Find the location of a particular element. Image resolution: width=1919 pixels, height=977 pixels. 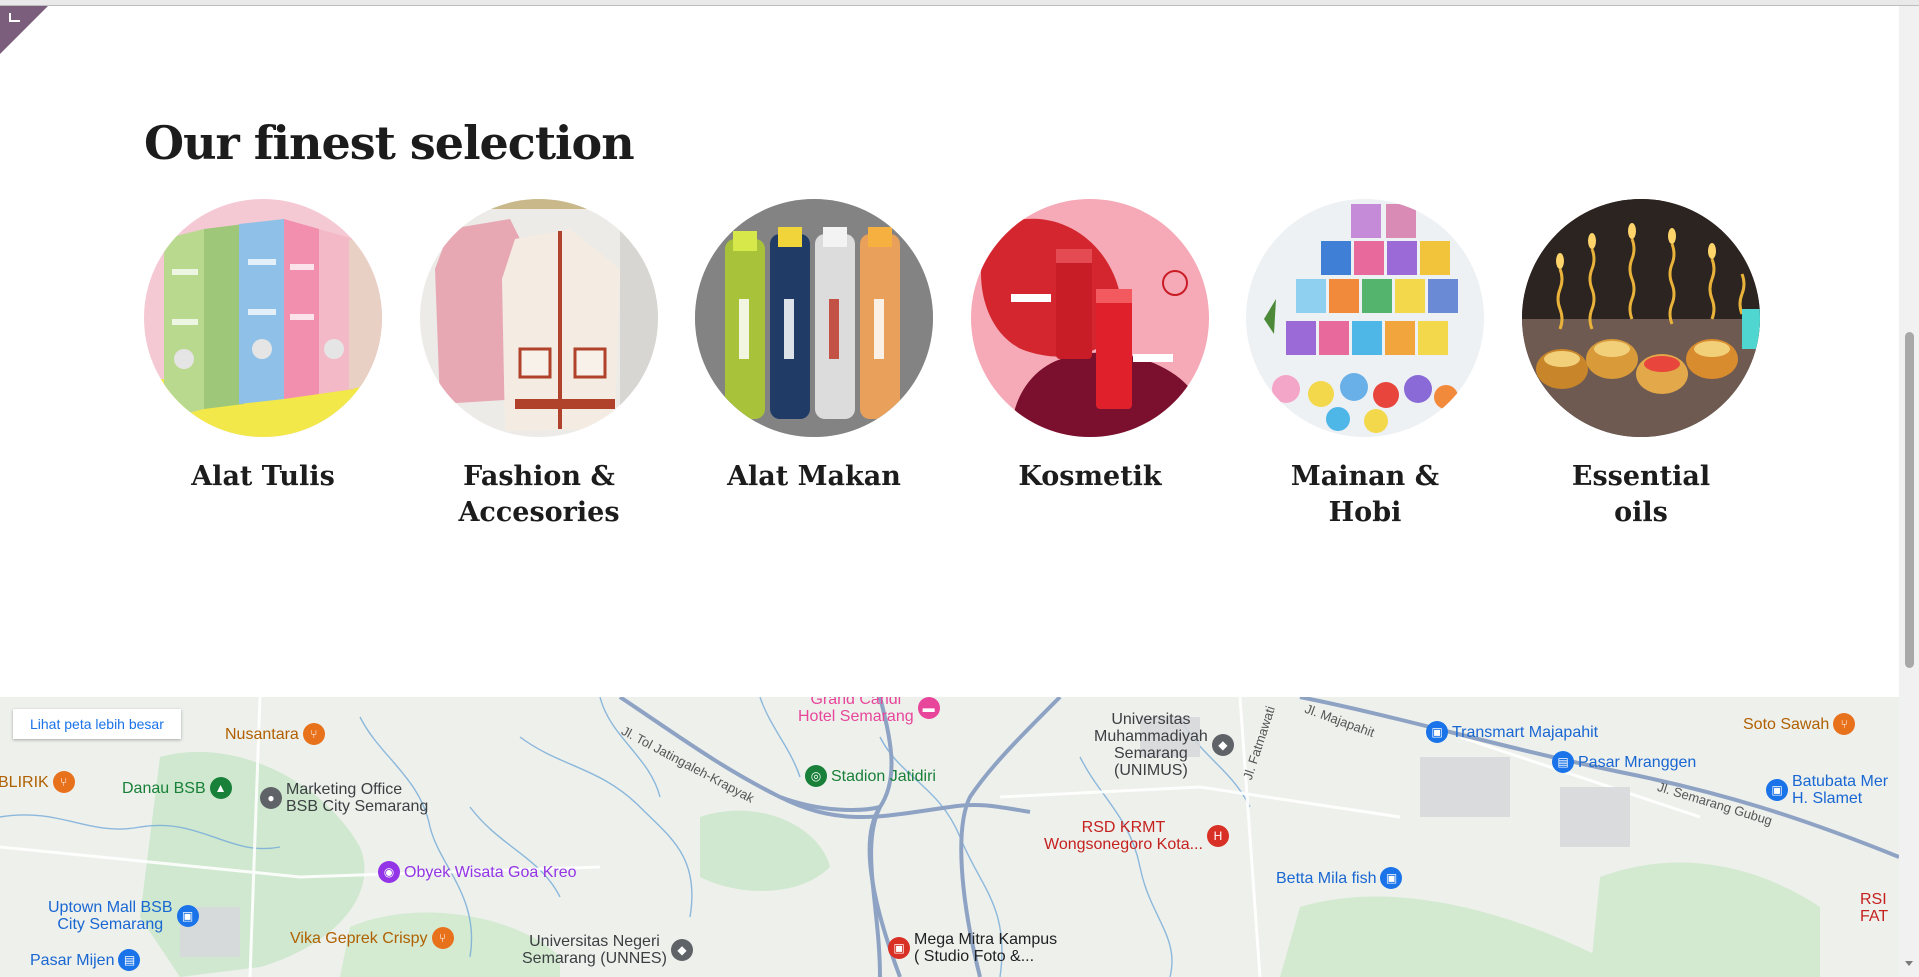

hospital-icon: H is located at coordinates (1217, 836).